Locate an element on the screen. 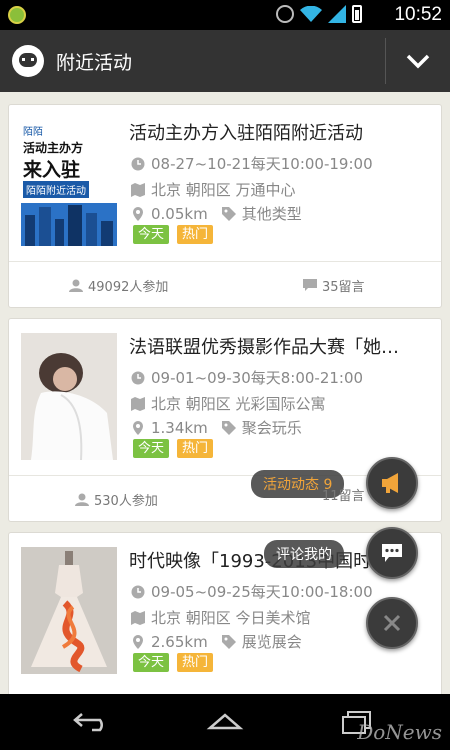 The height and width of the screenshot is (750, 450). activity-location-row: 北京 朝阳区 今日美术馆 is located at coordinates (221, 617).